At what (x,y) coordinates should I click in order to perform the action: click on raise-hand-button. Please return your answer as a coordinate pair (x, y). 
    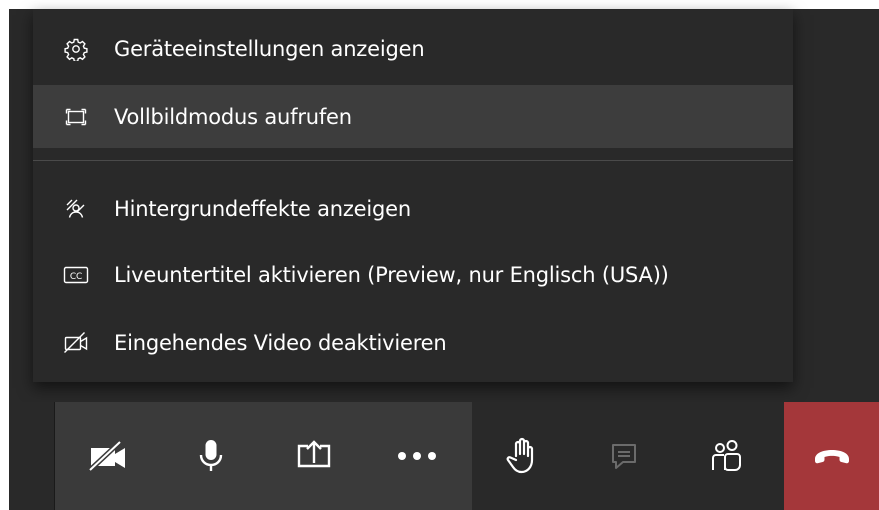
    Looking at the image, I should click on (522, 456).